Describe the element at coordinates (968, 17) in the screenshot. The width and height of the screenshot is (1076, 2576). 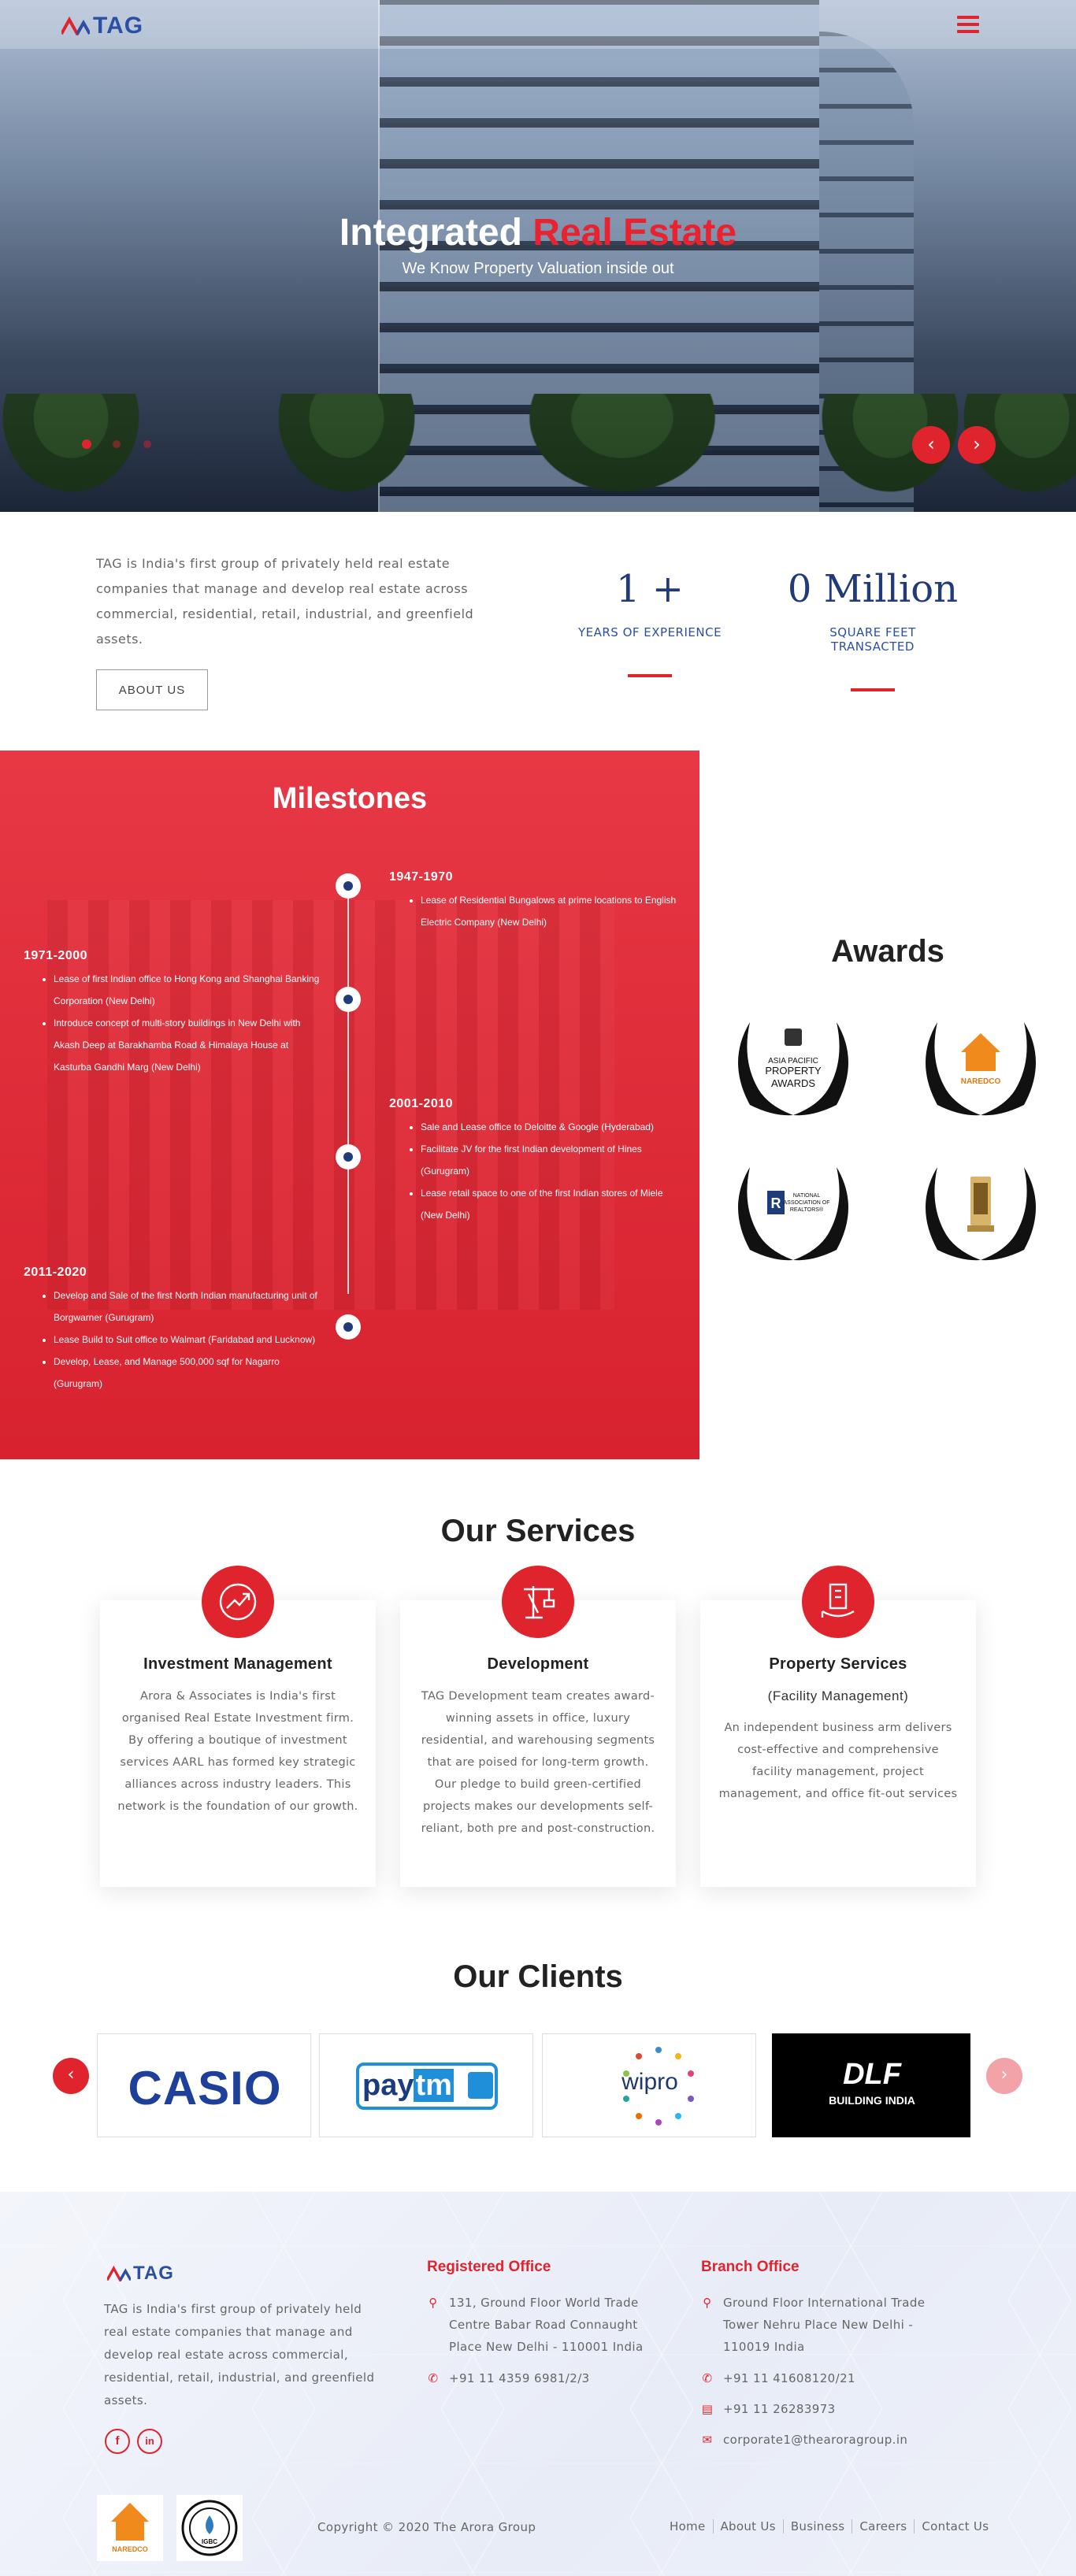
I see `hamburger-icon` at that location.